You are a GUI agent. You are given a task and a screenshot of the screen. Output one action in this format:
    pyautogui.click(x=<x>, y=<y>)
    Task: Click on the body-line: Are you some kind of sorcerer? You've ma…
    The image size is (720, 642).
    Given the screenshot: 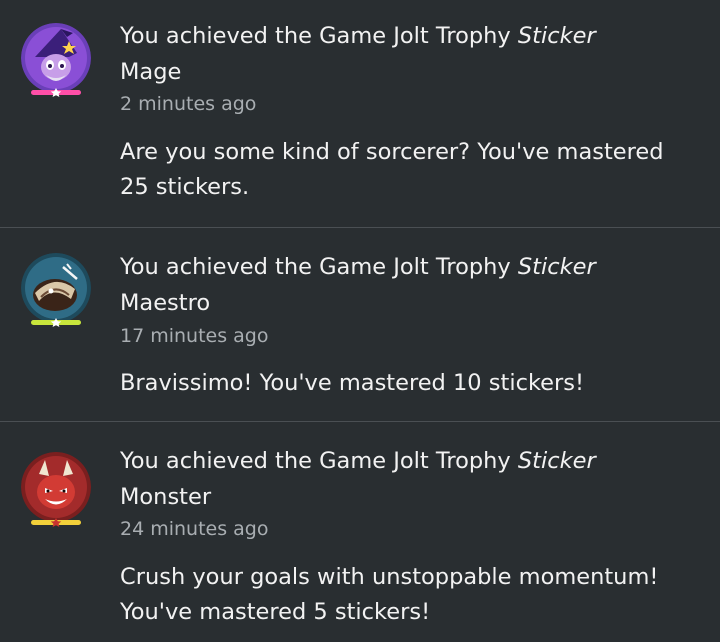 What is the action you would take?
    pyautogui.click(x=392, y=152)
    